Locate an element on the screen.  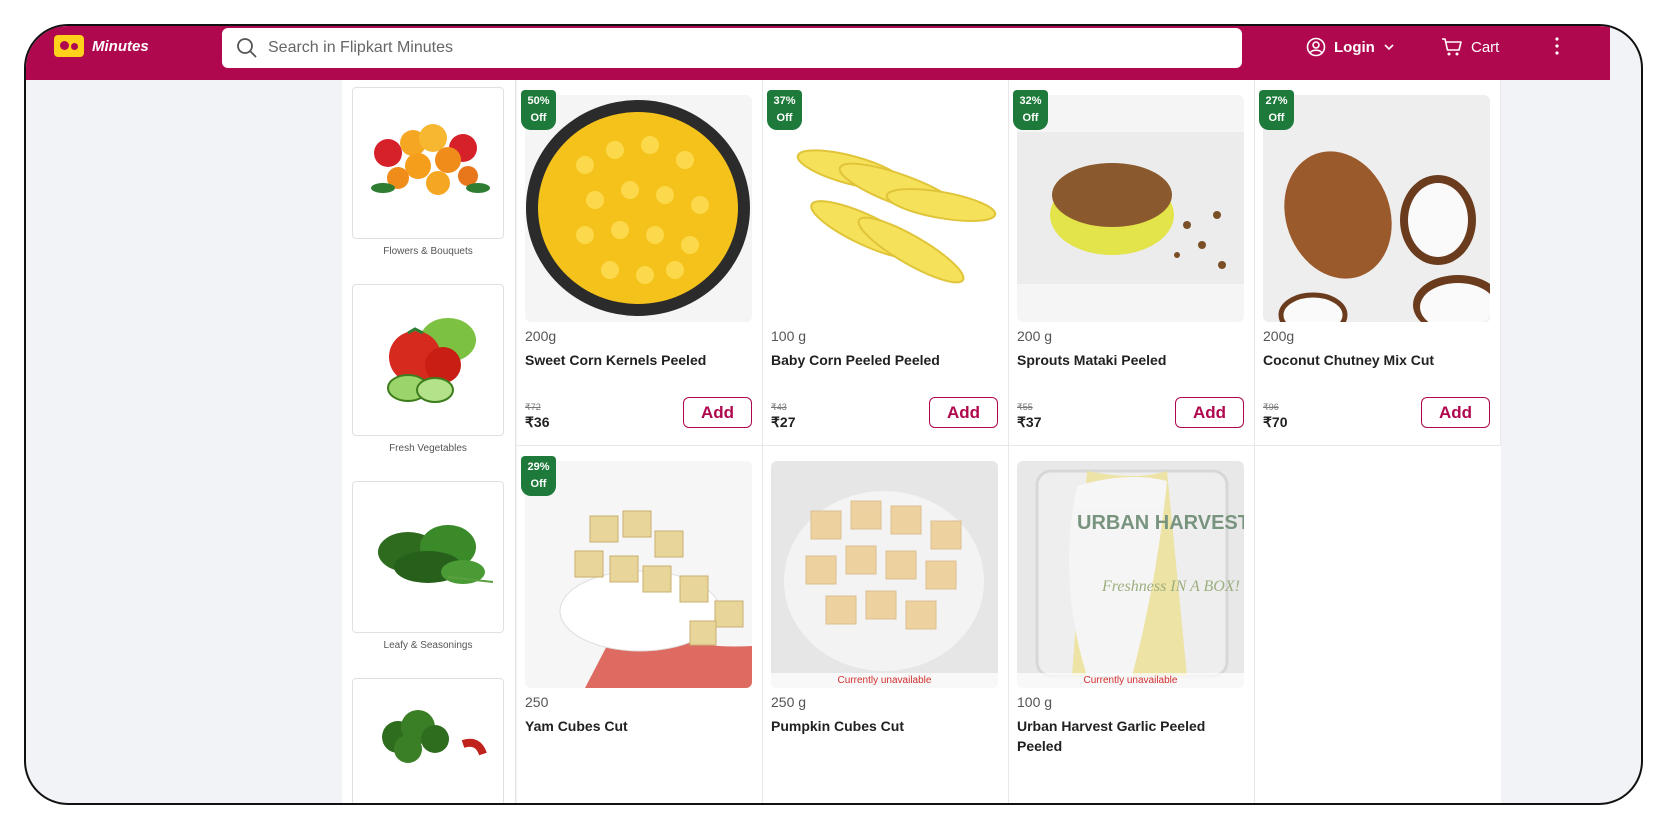
category-leafy: Leafy & Seasonings is located at coordinates (428, 566).